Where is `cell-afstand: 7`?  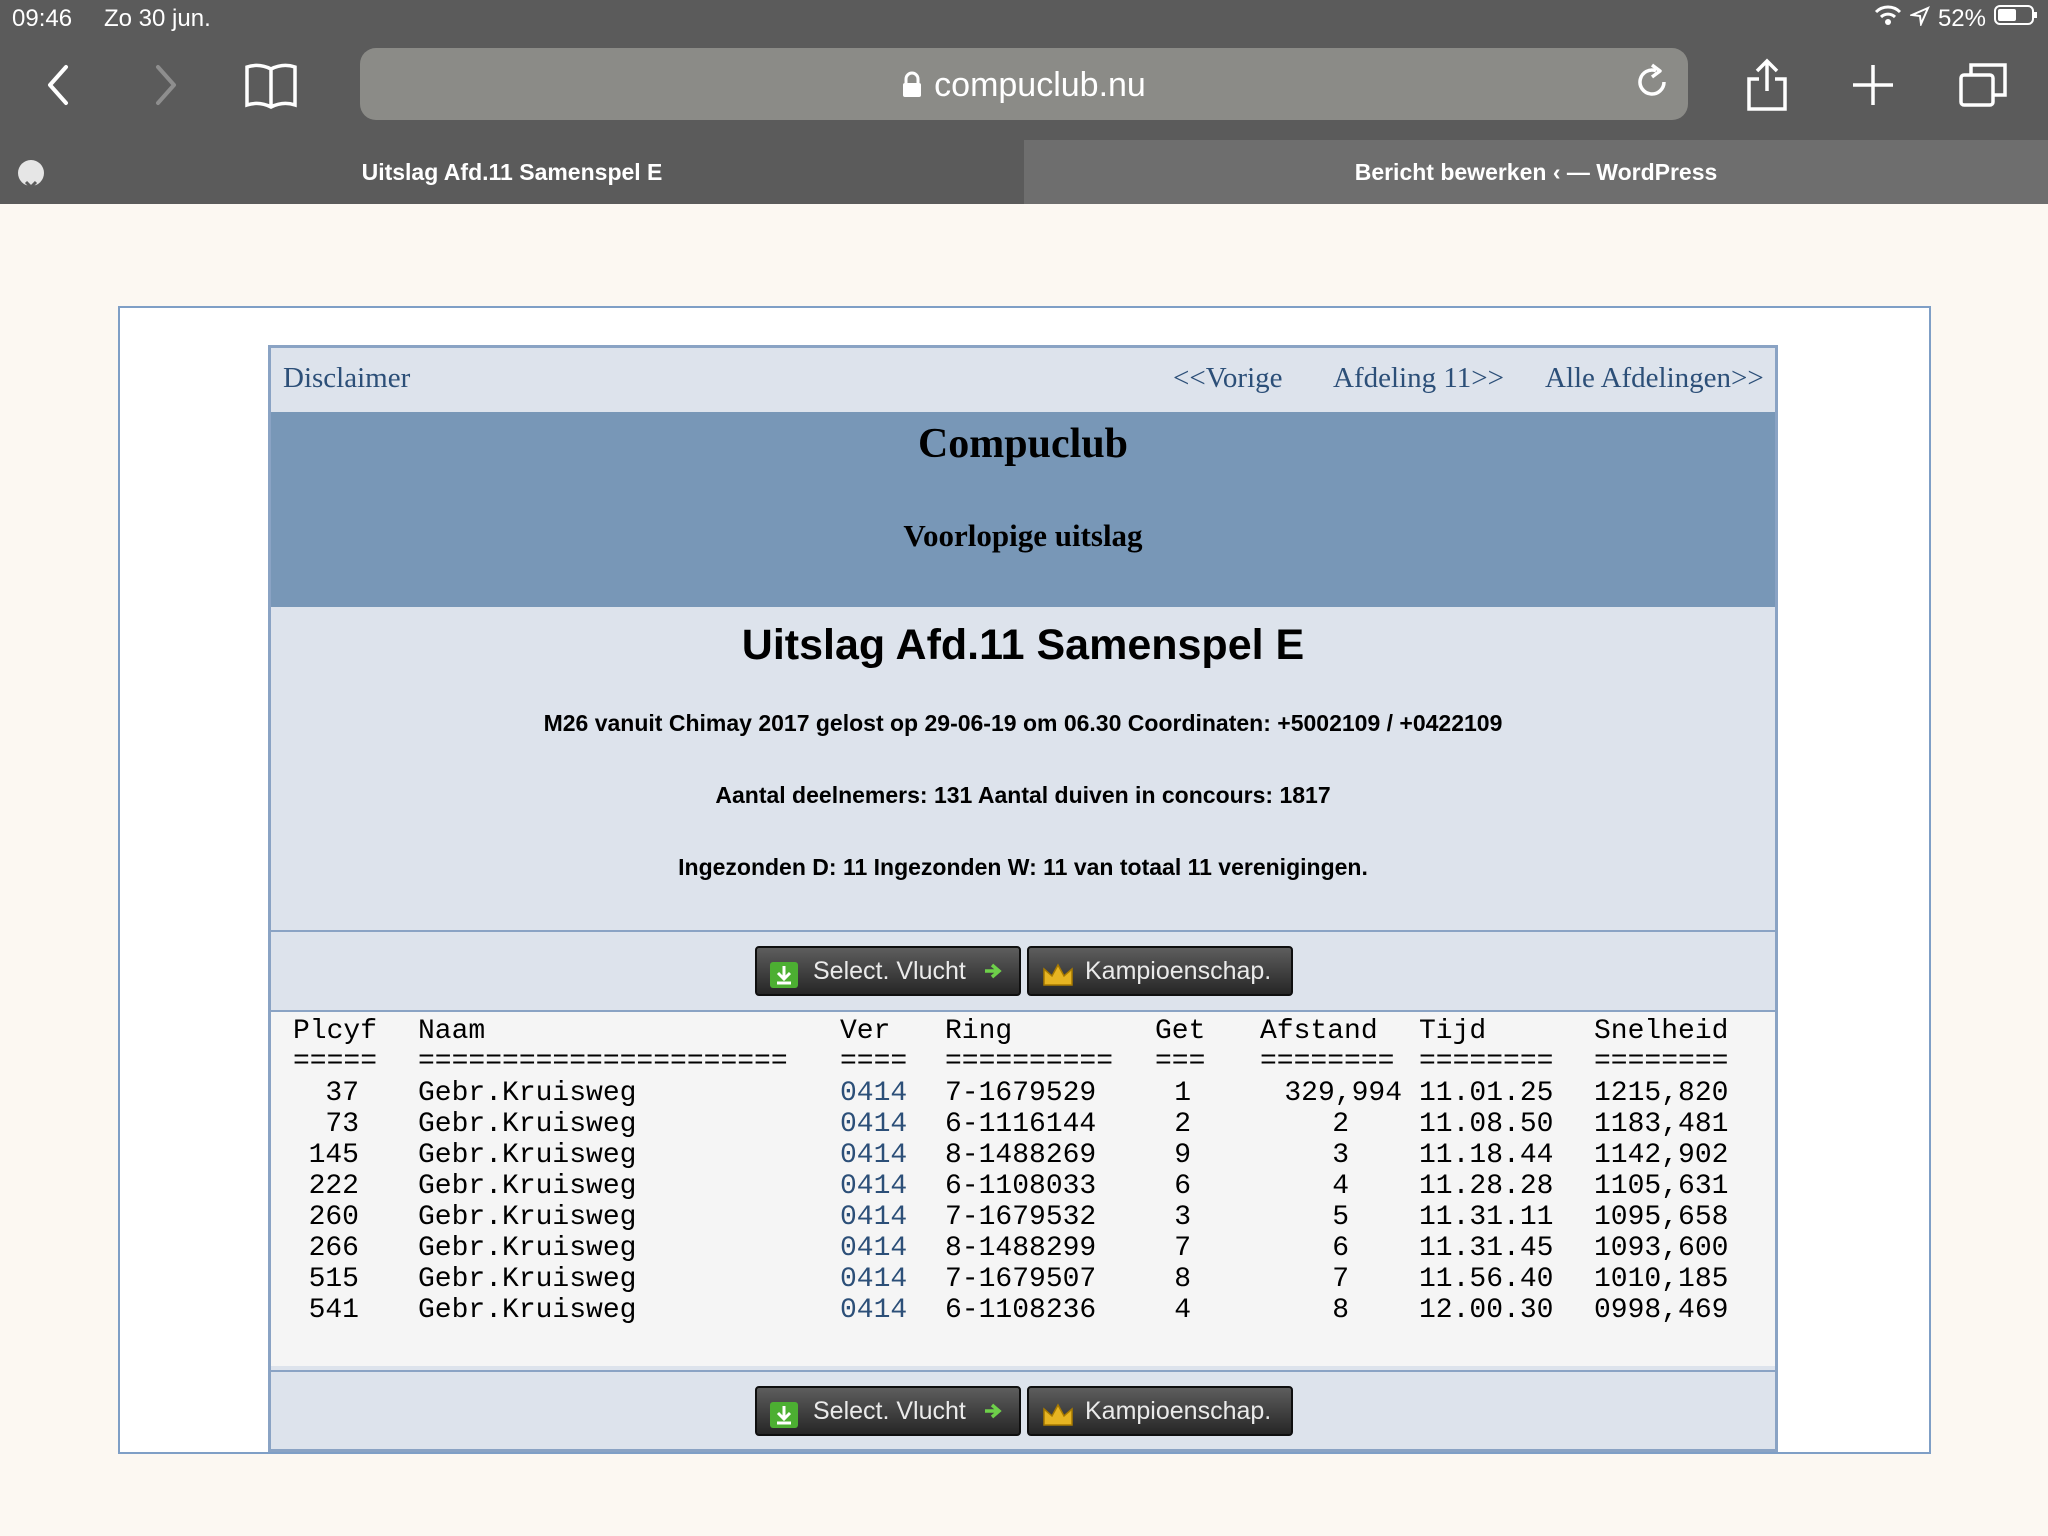
cell-afstand: 7 is located at coordinates (1340, 1279).